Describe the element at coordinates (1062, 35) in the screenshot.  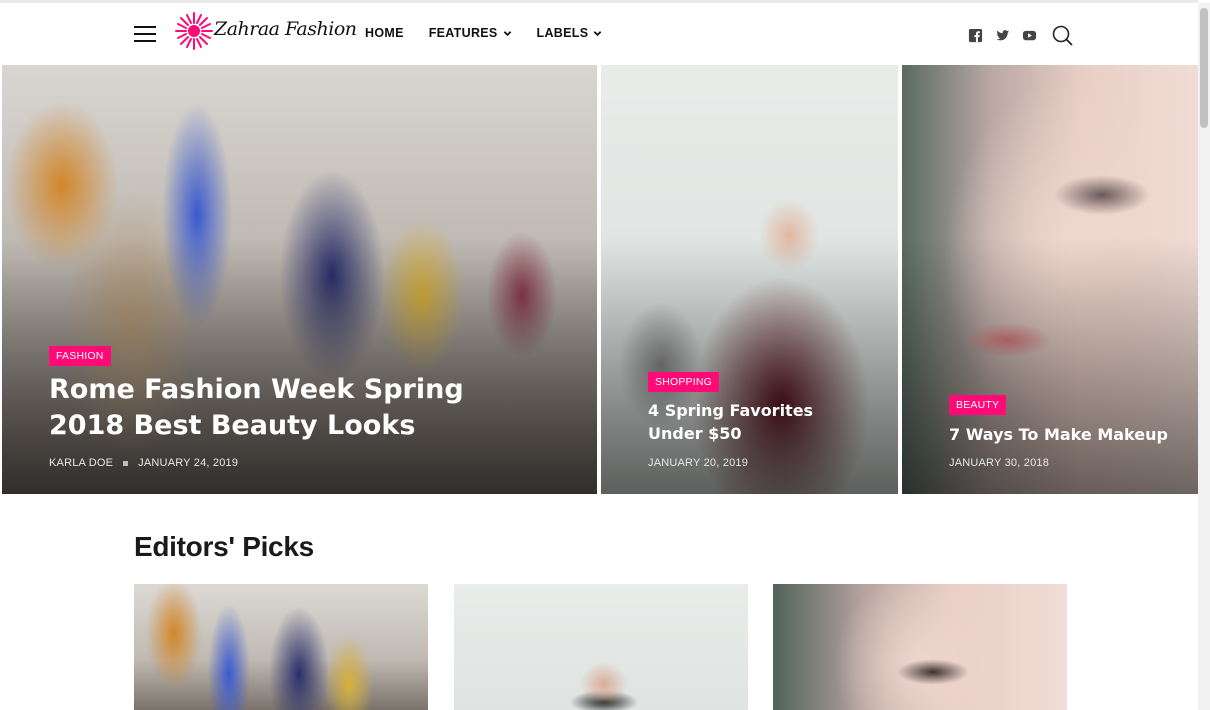
I see `search-icon` at that location.